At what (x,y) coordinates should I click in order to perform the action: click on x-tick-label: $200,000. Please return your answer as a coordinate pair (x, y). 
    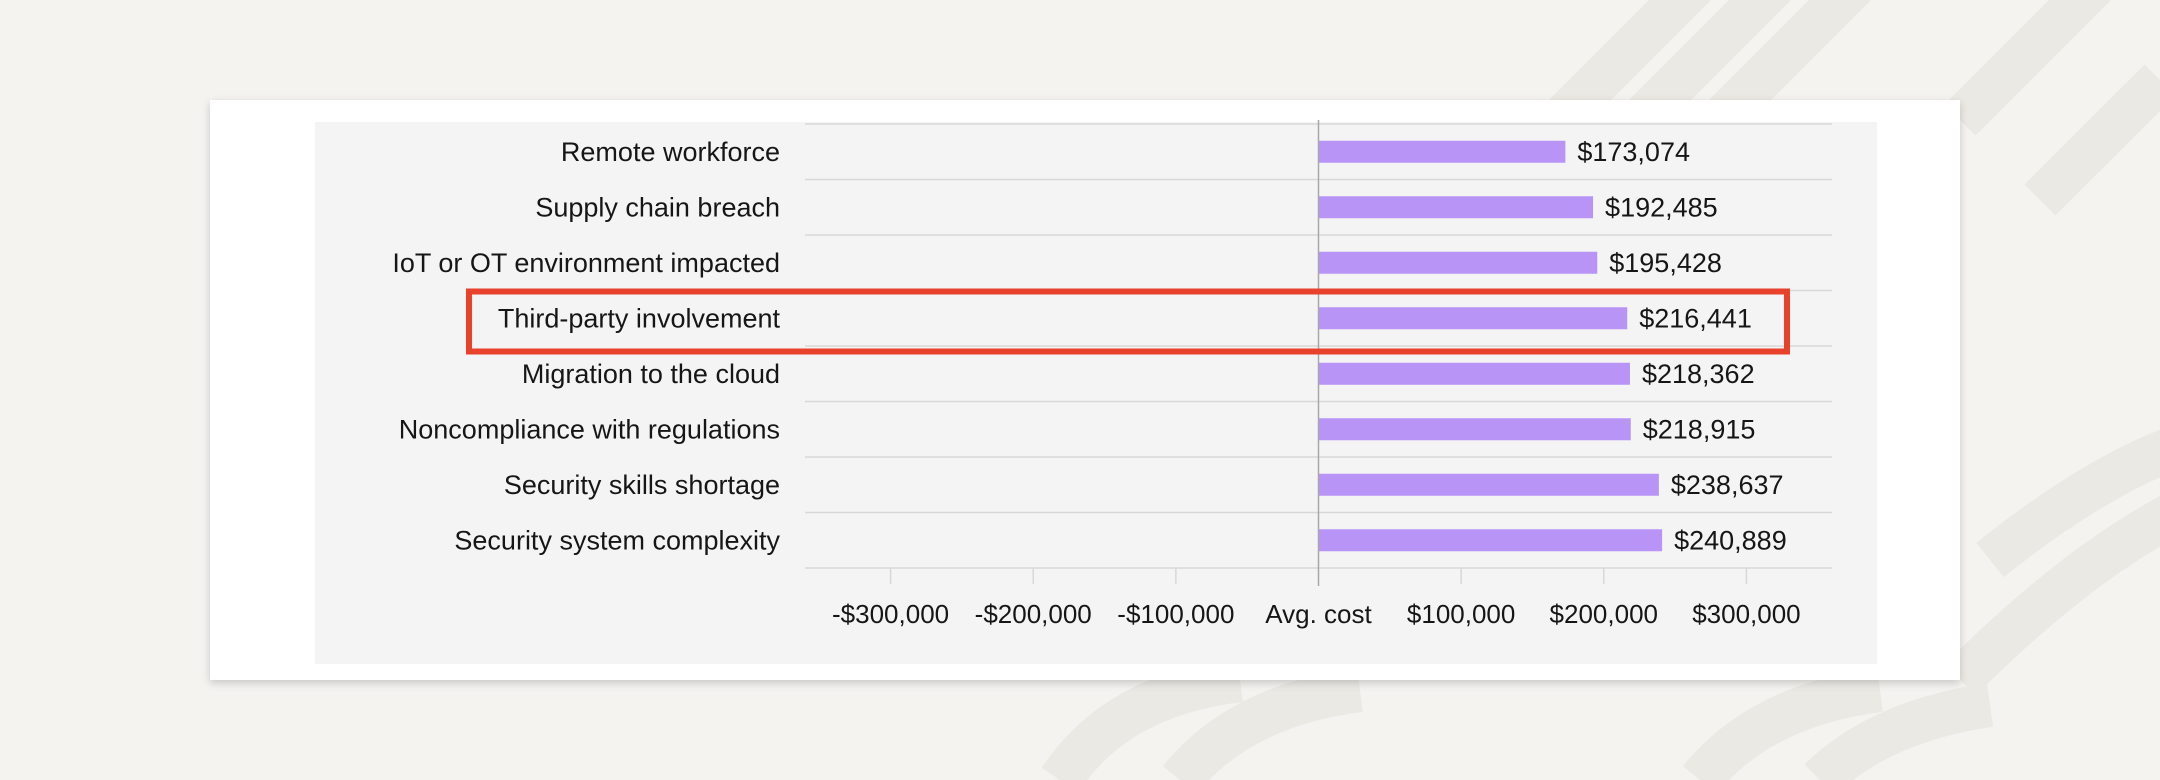
    Looking at the image, I should click on (1604, 614).